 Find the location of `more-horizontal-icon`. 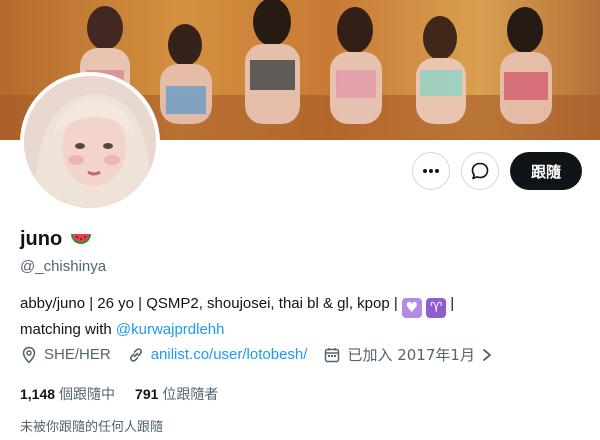

more-horizontal-icon is located at coordinates (431, 171).